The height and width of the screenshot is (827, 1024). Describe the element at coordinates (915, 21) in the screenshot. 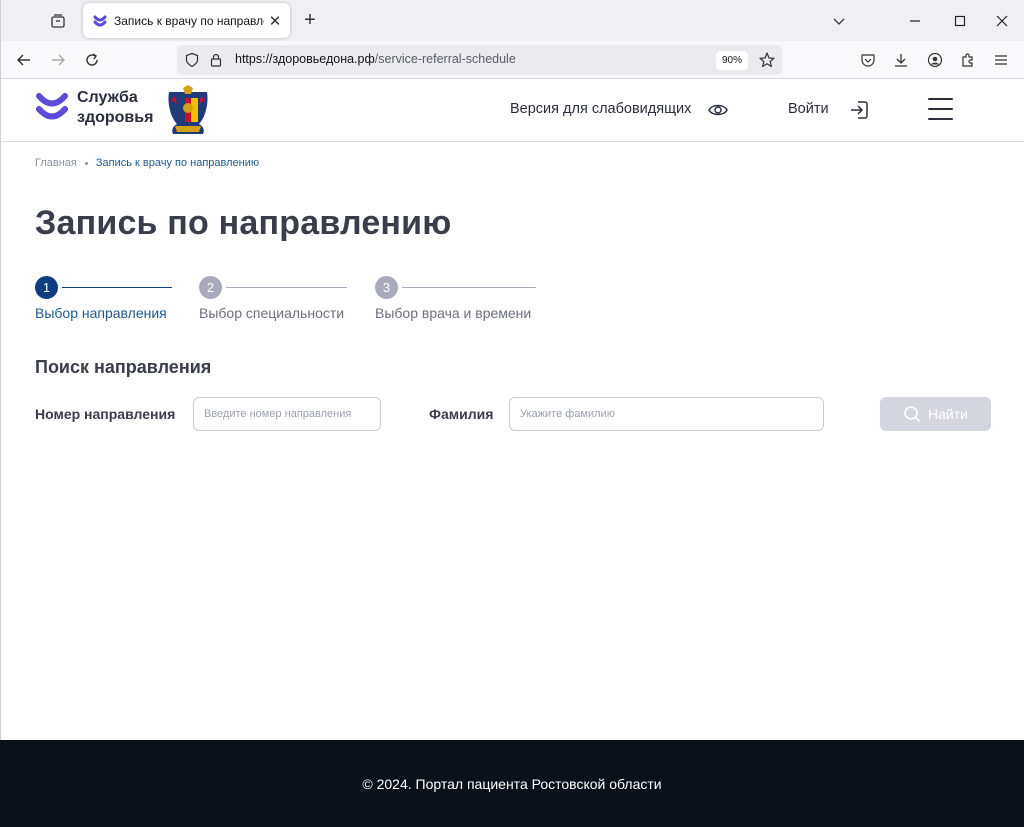

I see `minimize-window-icon` at that location.